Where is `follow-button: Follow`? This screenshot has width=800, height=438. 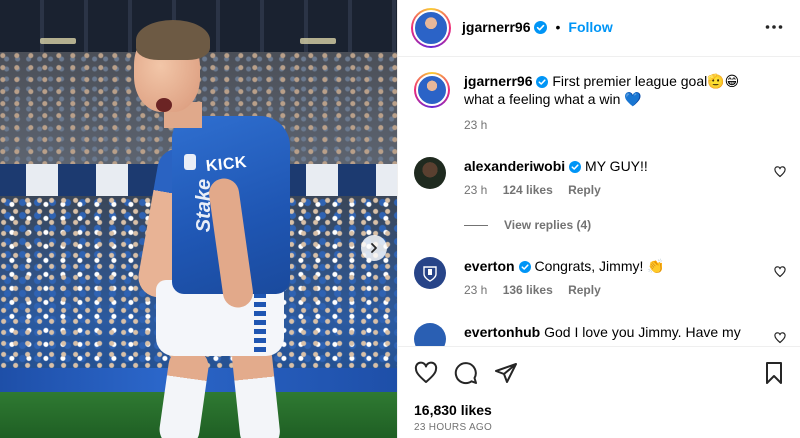
follow-button: Follow is located at coordinates (590, 27).